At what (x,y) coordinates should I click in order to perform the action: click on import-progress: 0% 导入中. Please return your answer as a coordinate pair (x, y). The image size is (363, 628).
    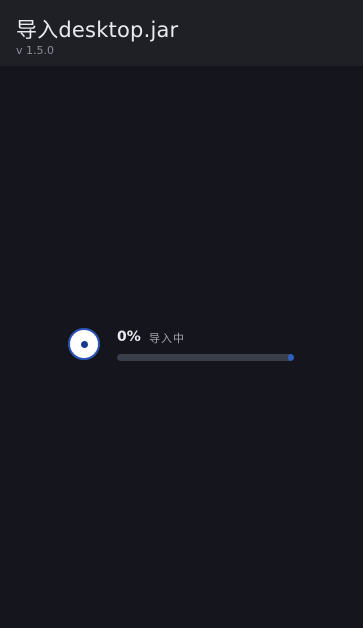
    Looking at the image, I should click on (183, 348).